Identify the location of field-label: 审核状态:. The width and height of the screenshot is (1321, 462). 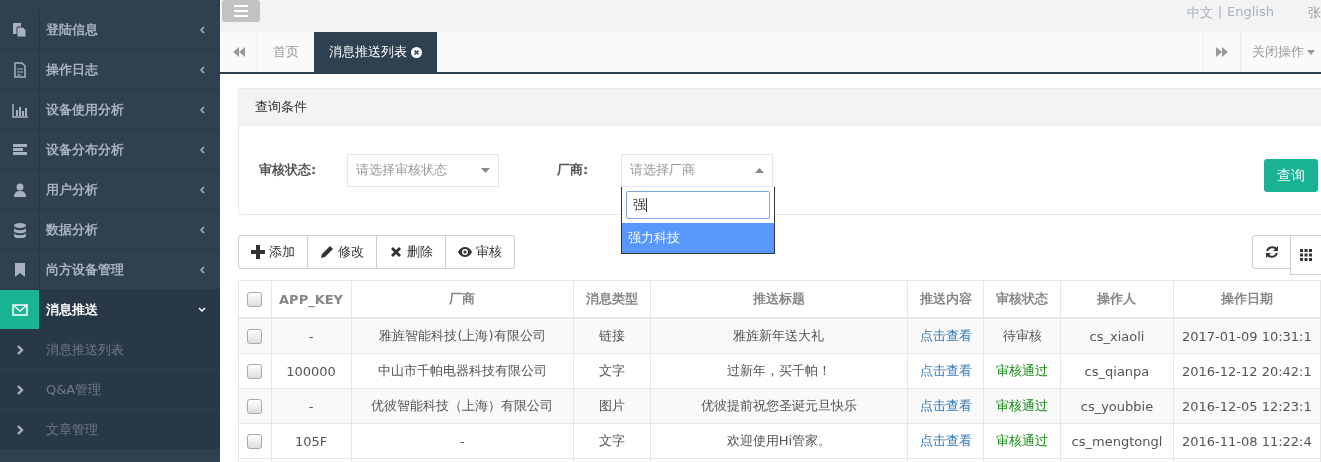
(288, 170).